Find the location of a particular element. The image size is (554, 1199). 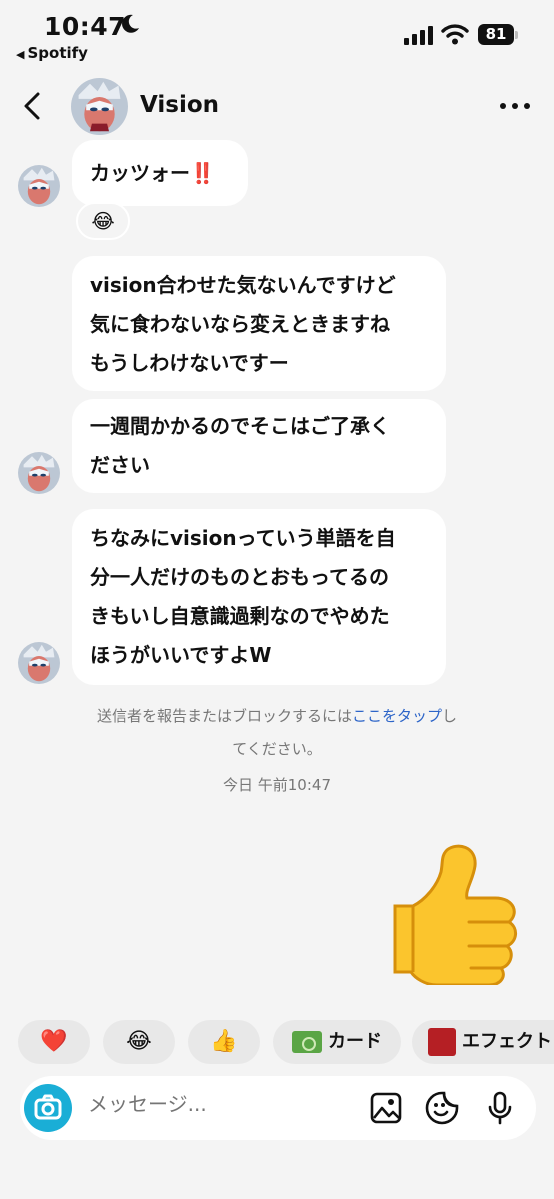

report-block-note: 送信者を報告またはブロックするにはここをタップし てください。 is located at coordinates (277, 733).